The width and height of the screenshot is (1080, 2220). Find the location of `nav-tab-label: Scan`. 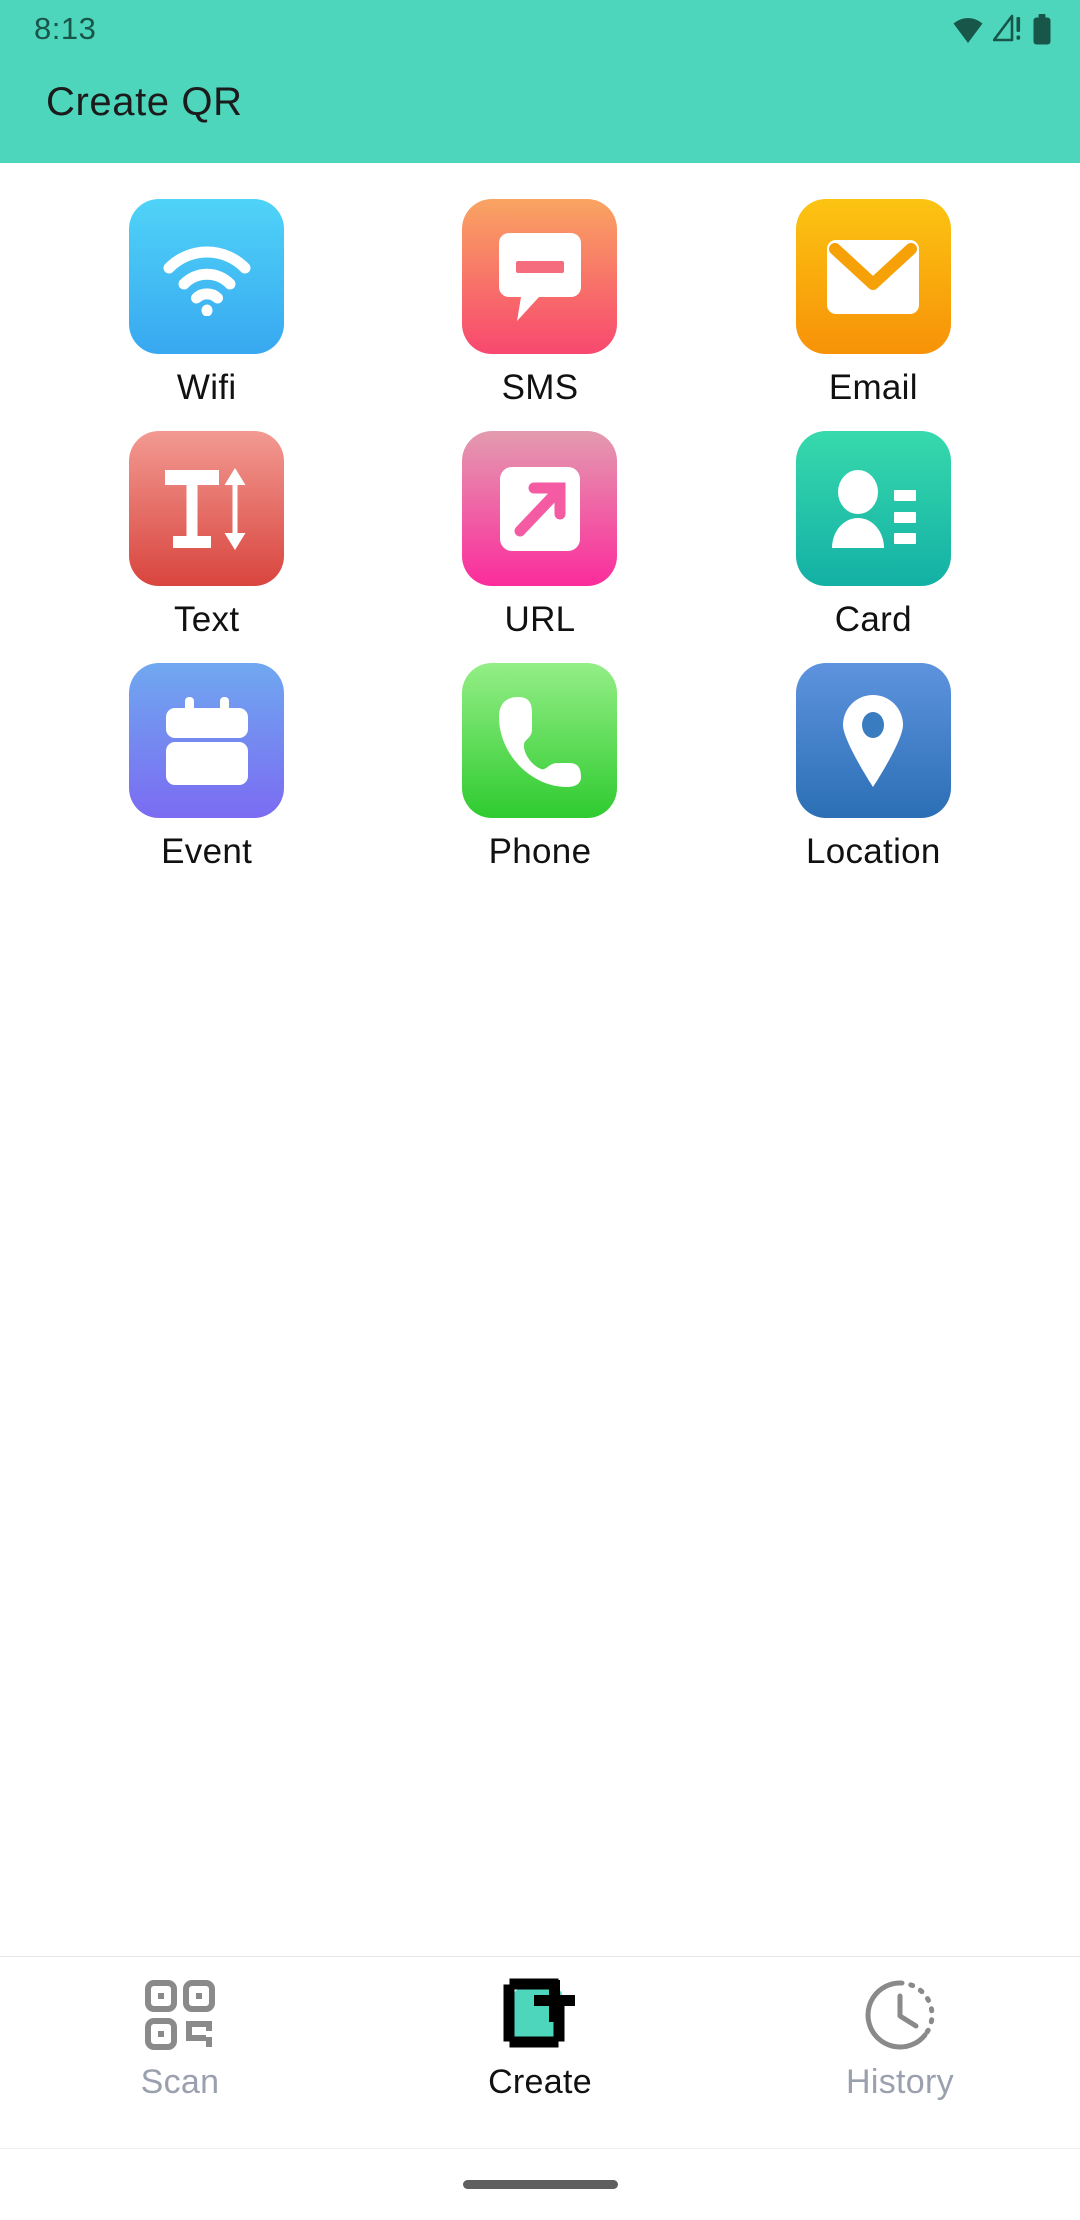

nav-tab-label: Scan is located at coordinates (180, 2082).